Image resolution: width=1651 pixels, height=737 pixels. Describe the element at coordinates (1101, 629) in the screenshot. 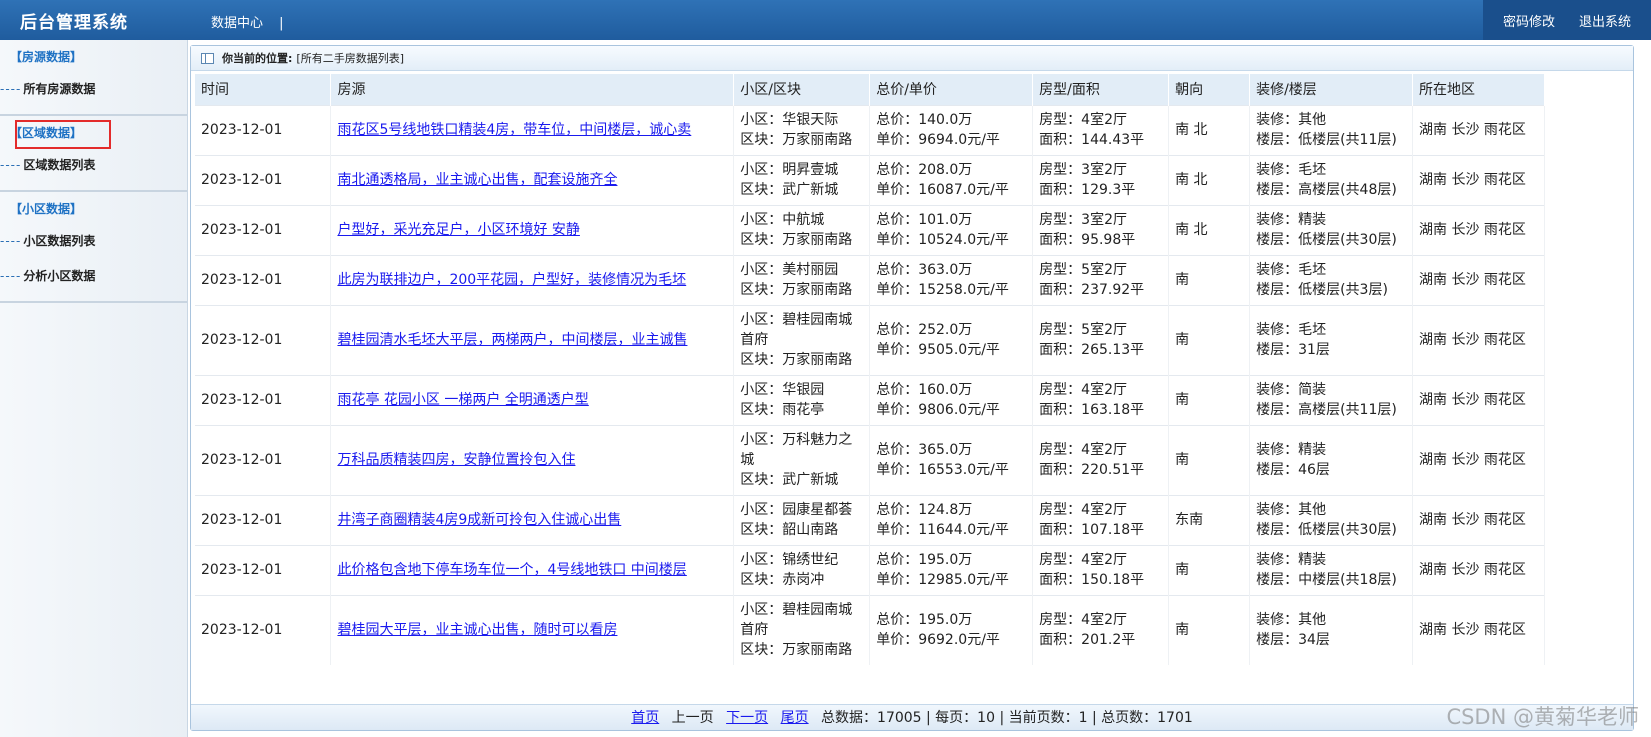

I see `cell-layout: 房型：4室2厅 面积：201.2平` at that location.